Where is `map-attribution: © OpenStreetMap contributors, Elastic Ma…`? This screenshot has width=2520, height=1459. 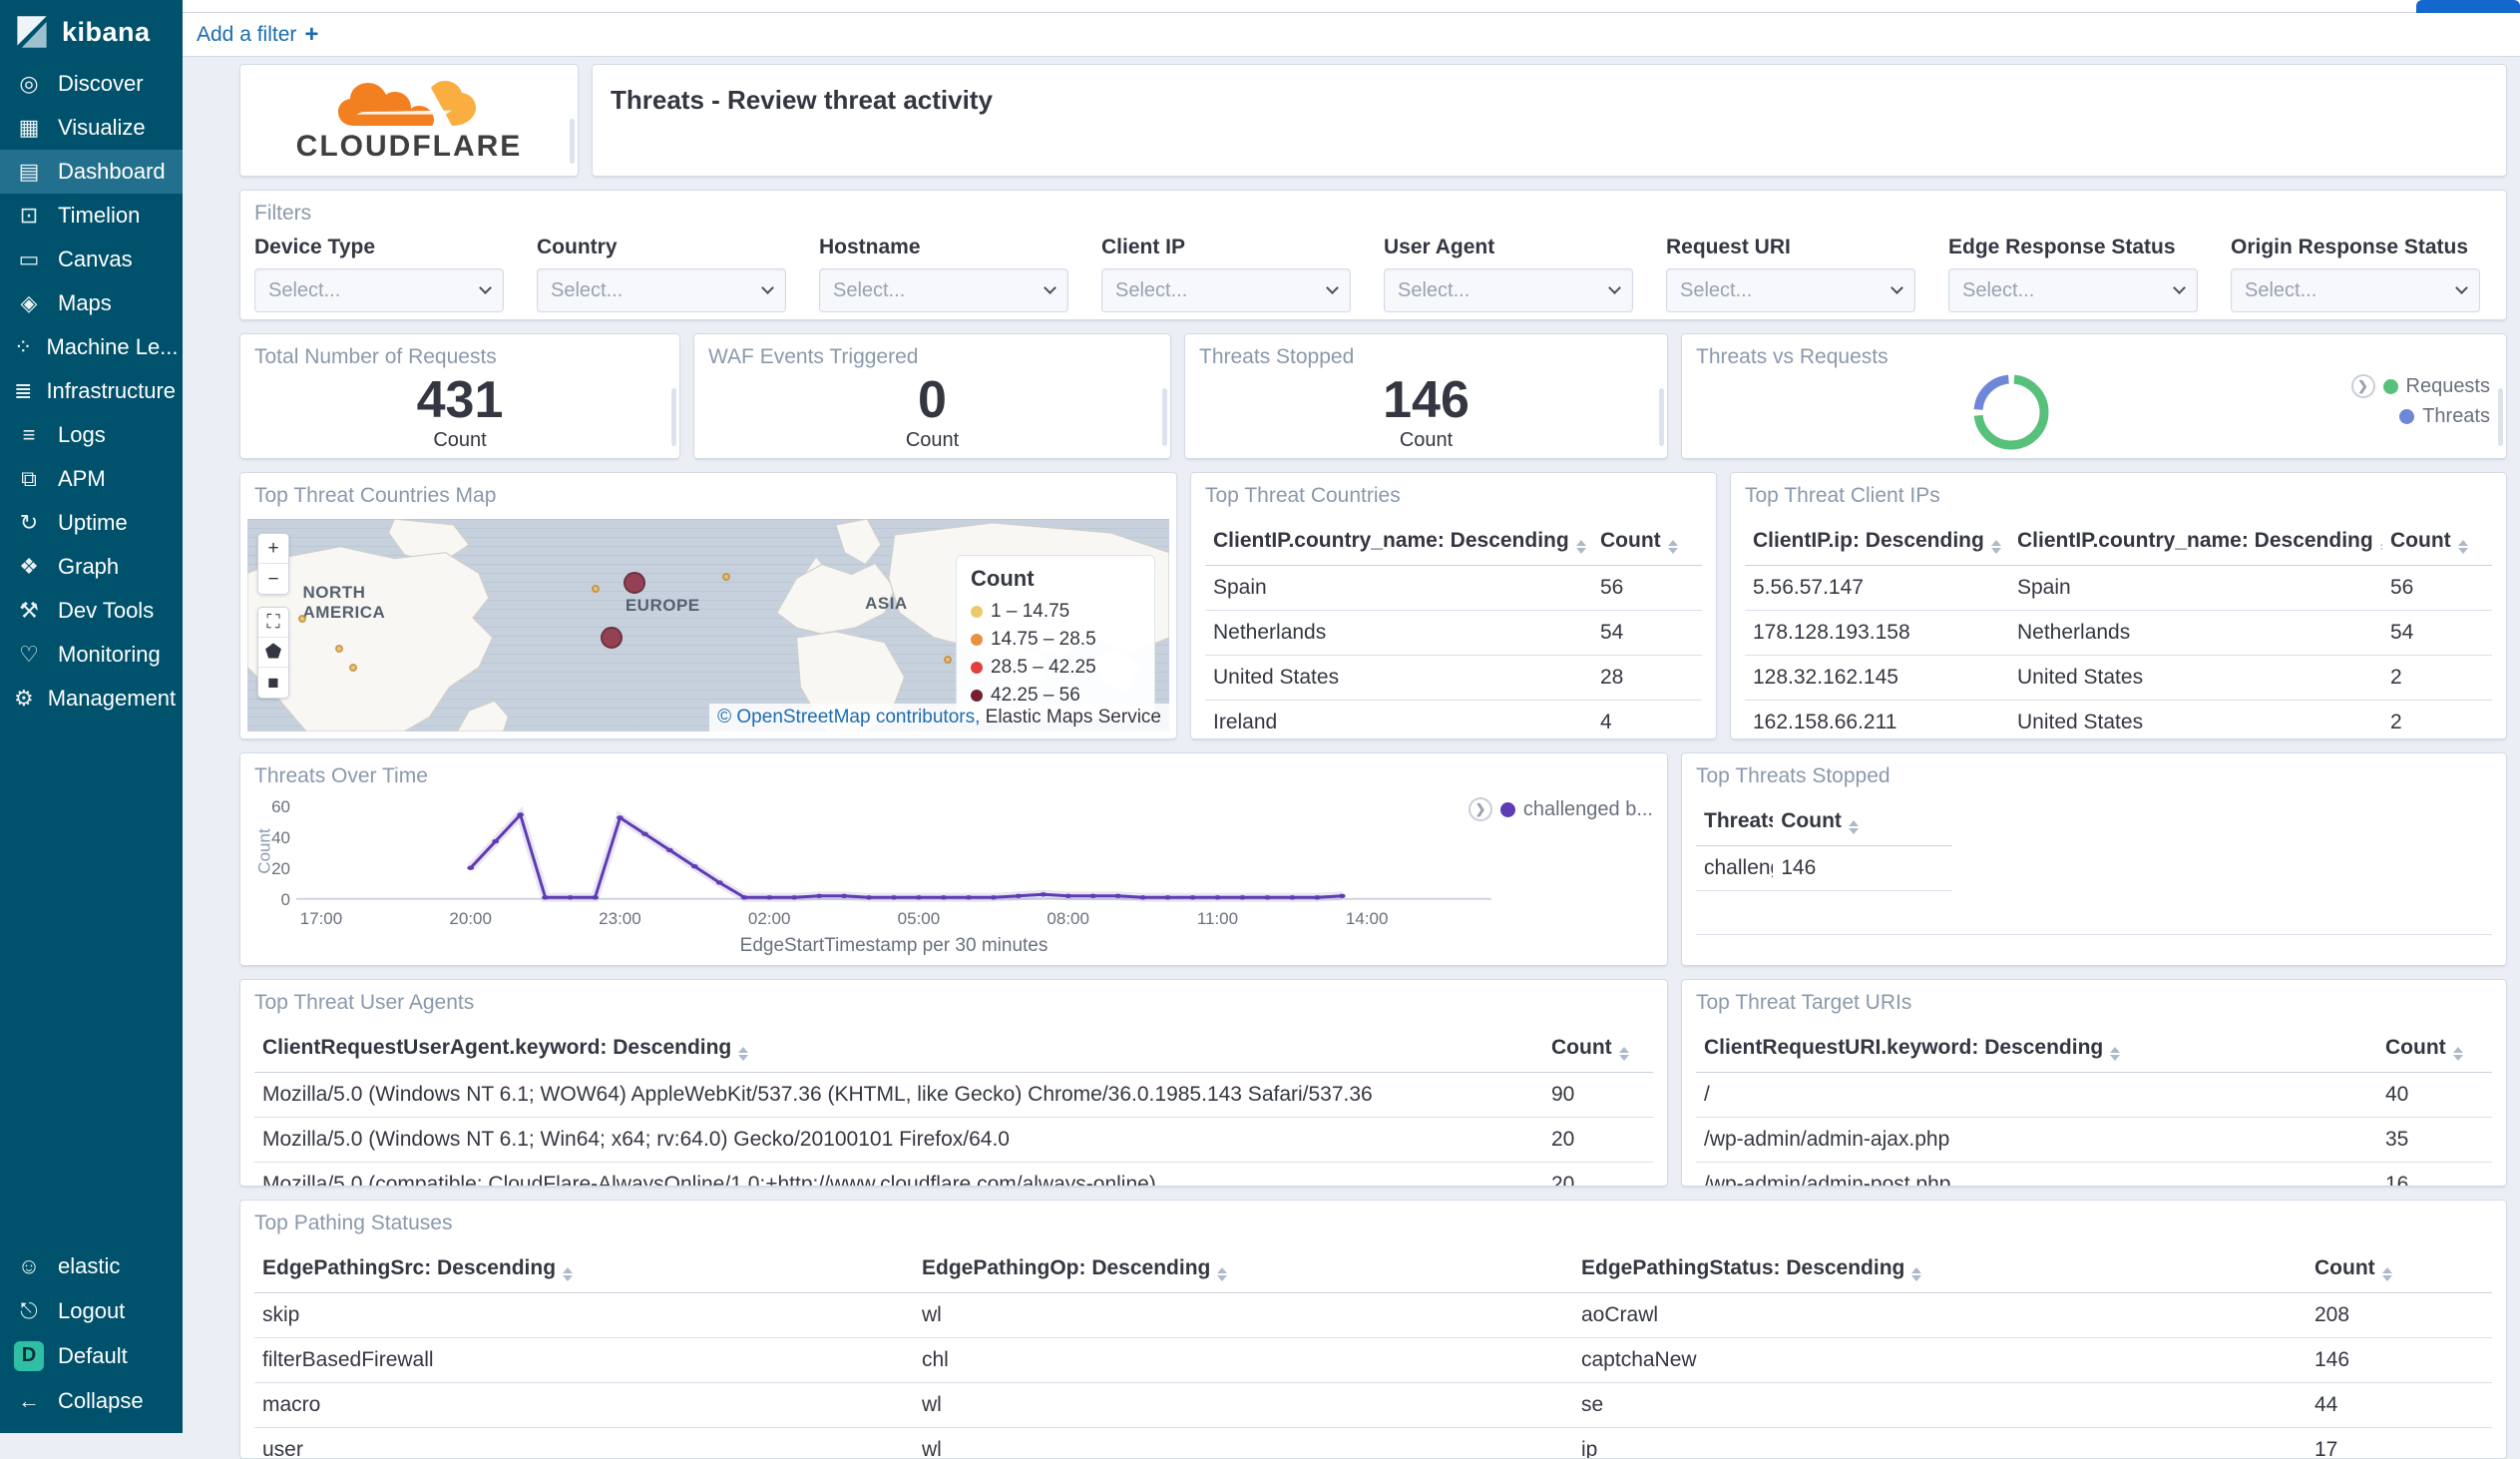
map-attribution: © OpenStreetMap contributors, Elastic Ma… is located at coordinates (939, 718).